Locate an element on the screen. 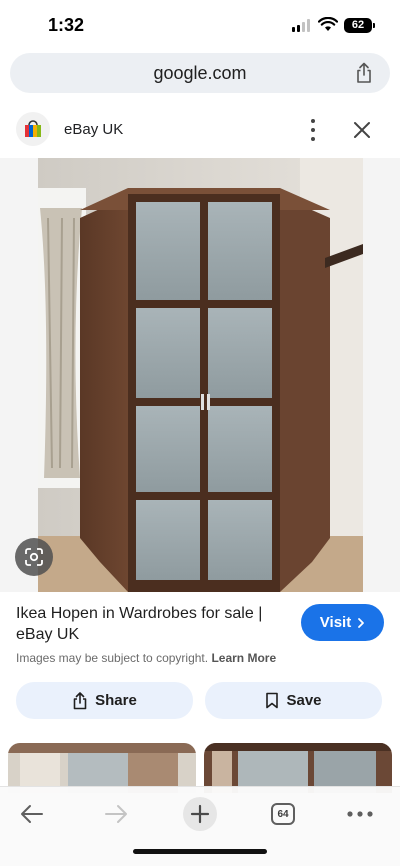  result-header: eBay UK is located at coordinates (200, 129).